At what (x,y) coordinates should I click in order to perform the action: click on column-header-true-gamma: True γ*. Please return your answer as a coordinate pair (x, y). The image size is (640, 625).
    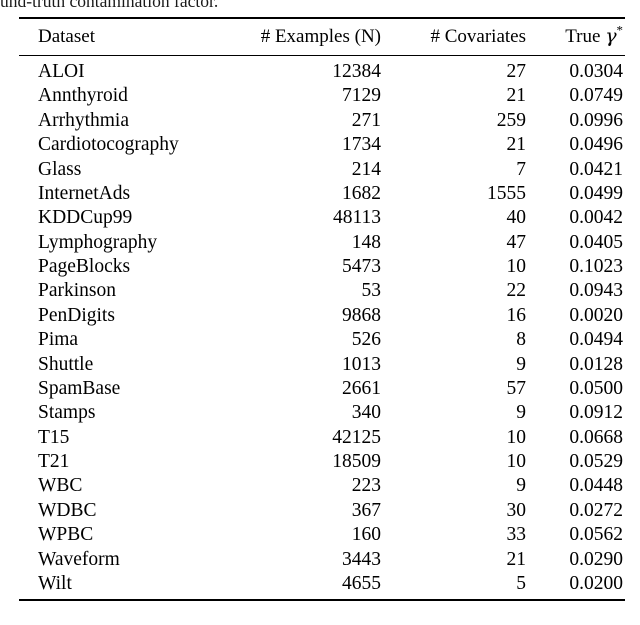
    Looking at the image, I should click on (577, 36).